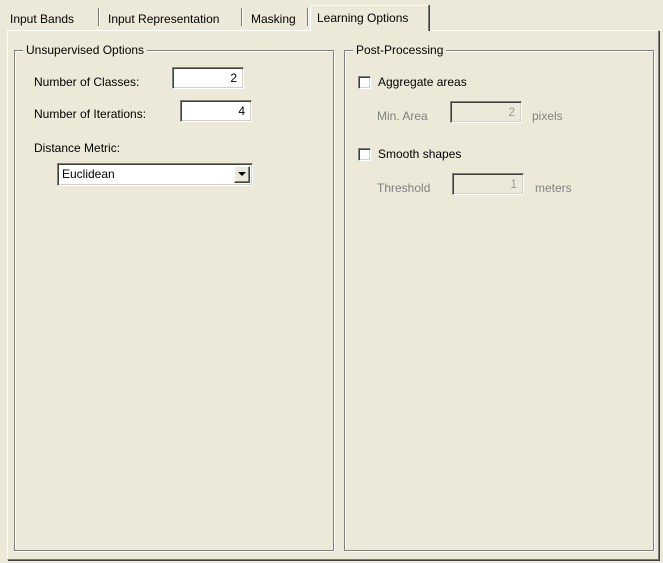  Describe the element at coordinates (42, 19) in the screenshot. I see `tab-input-bands: Input Bands` at that location.